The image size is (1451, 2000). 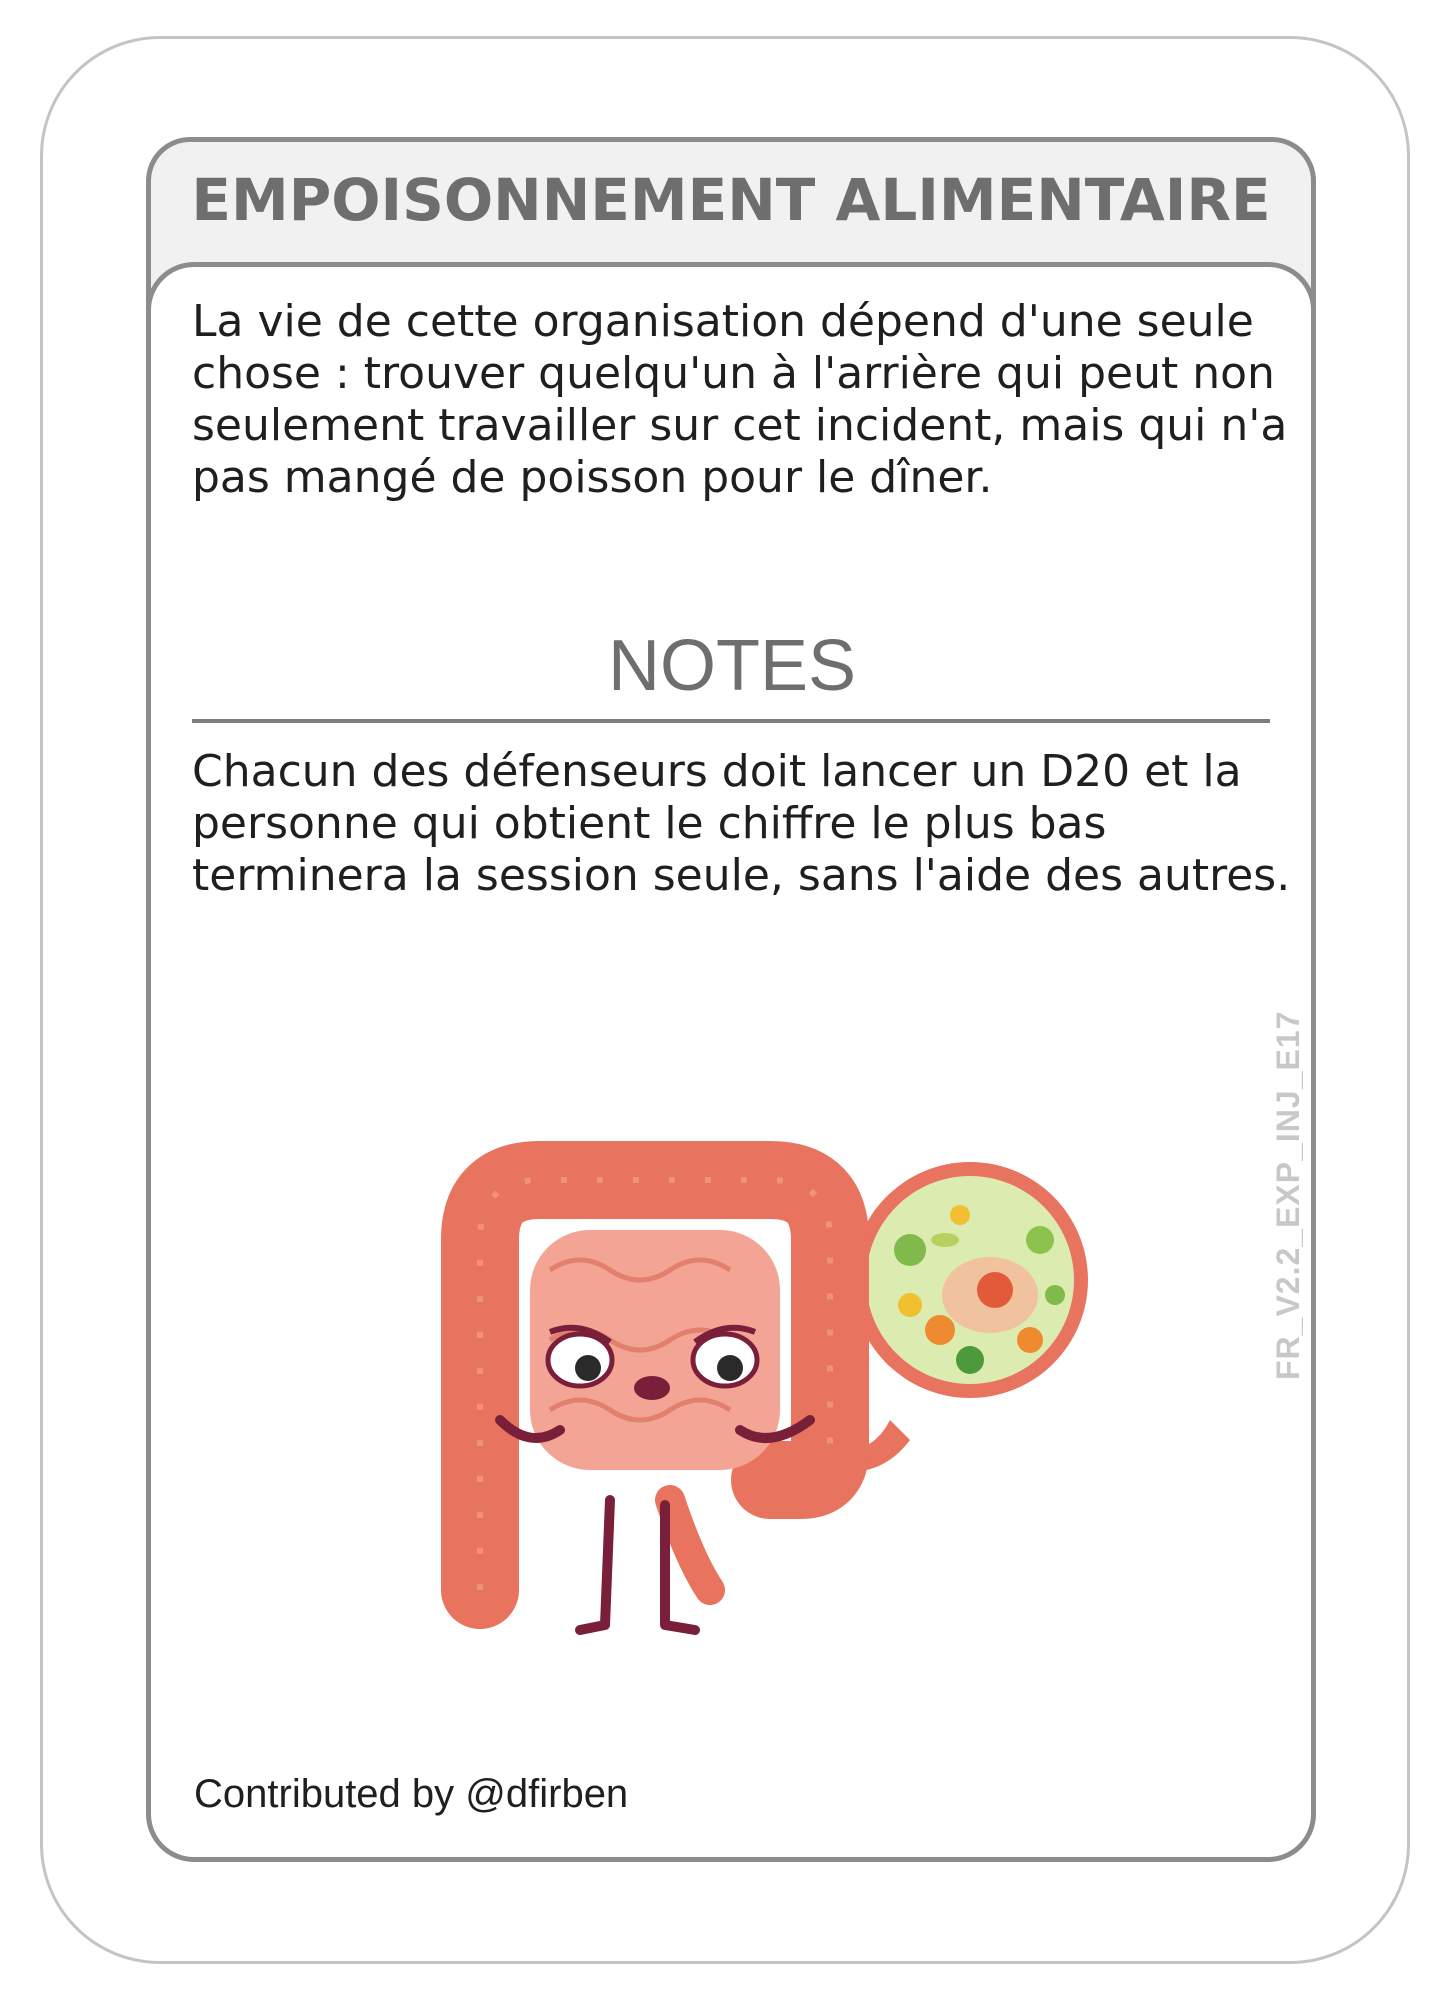 I want to click on intestine-body, so click(x=764, y=1388).